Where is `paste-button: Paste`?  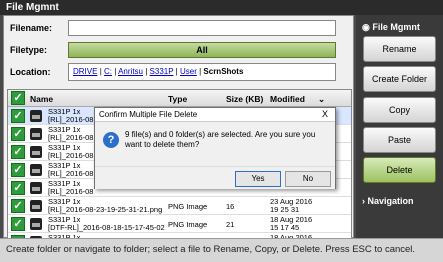
paste-button: Paste is located at coordinates (399, 140).